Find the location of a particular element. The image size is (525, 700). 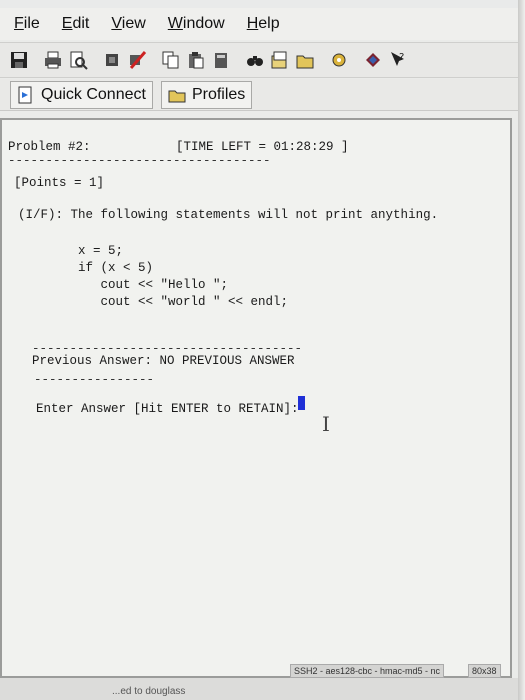

settings-icon is located at coordinates (339, 60).